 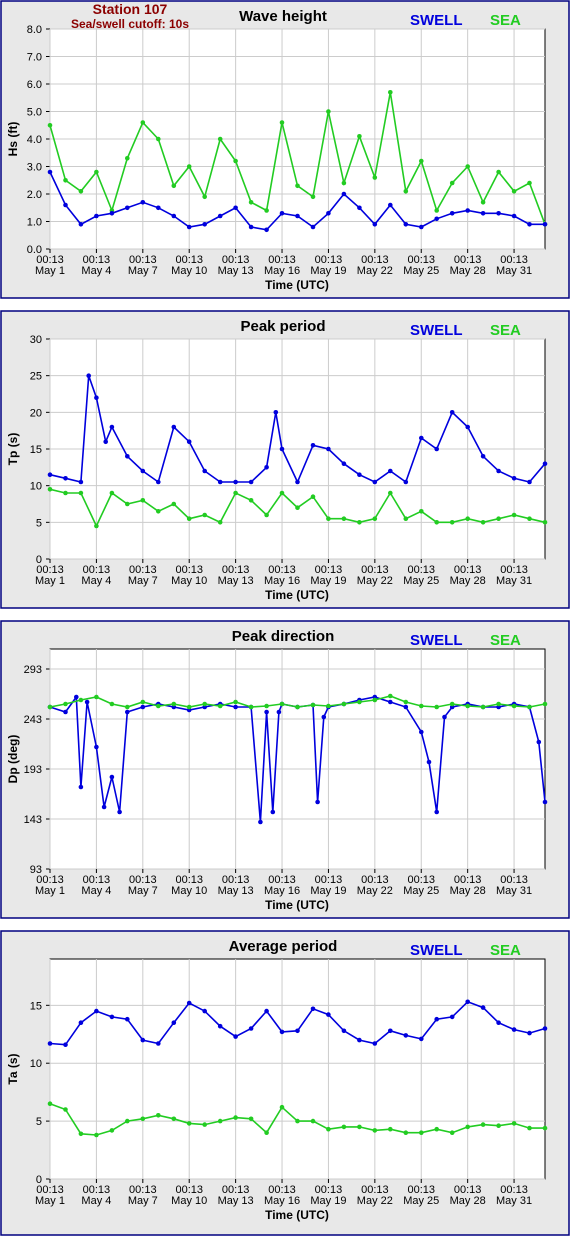 What do you see at coordinates (13, 139) in the screenshot?
I see `y-axis-label: Hs (ft)` at bounding box center [13, 139].